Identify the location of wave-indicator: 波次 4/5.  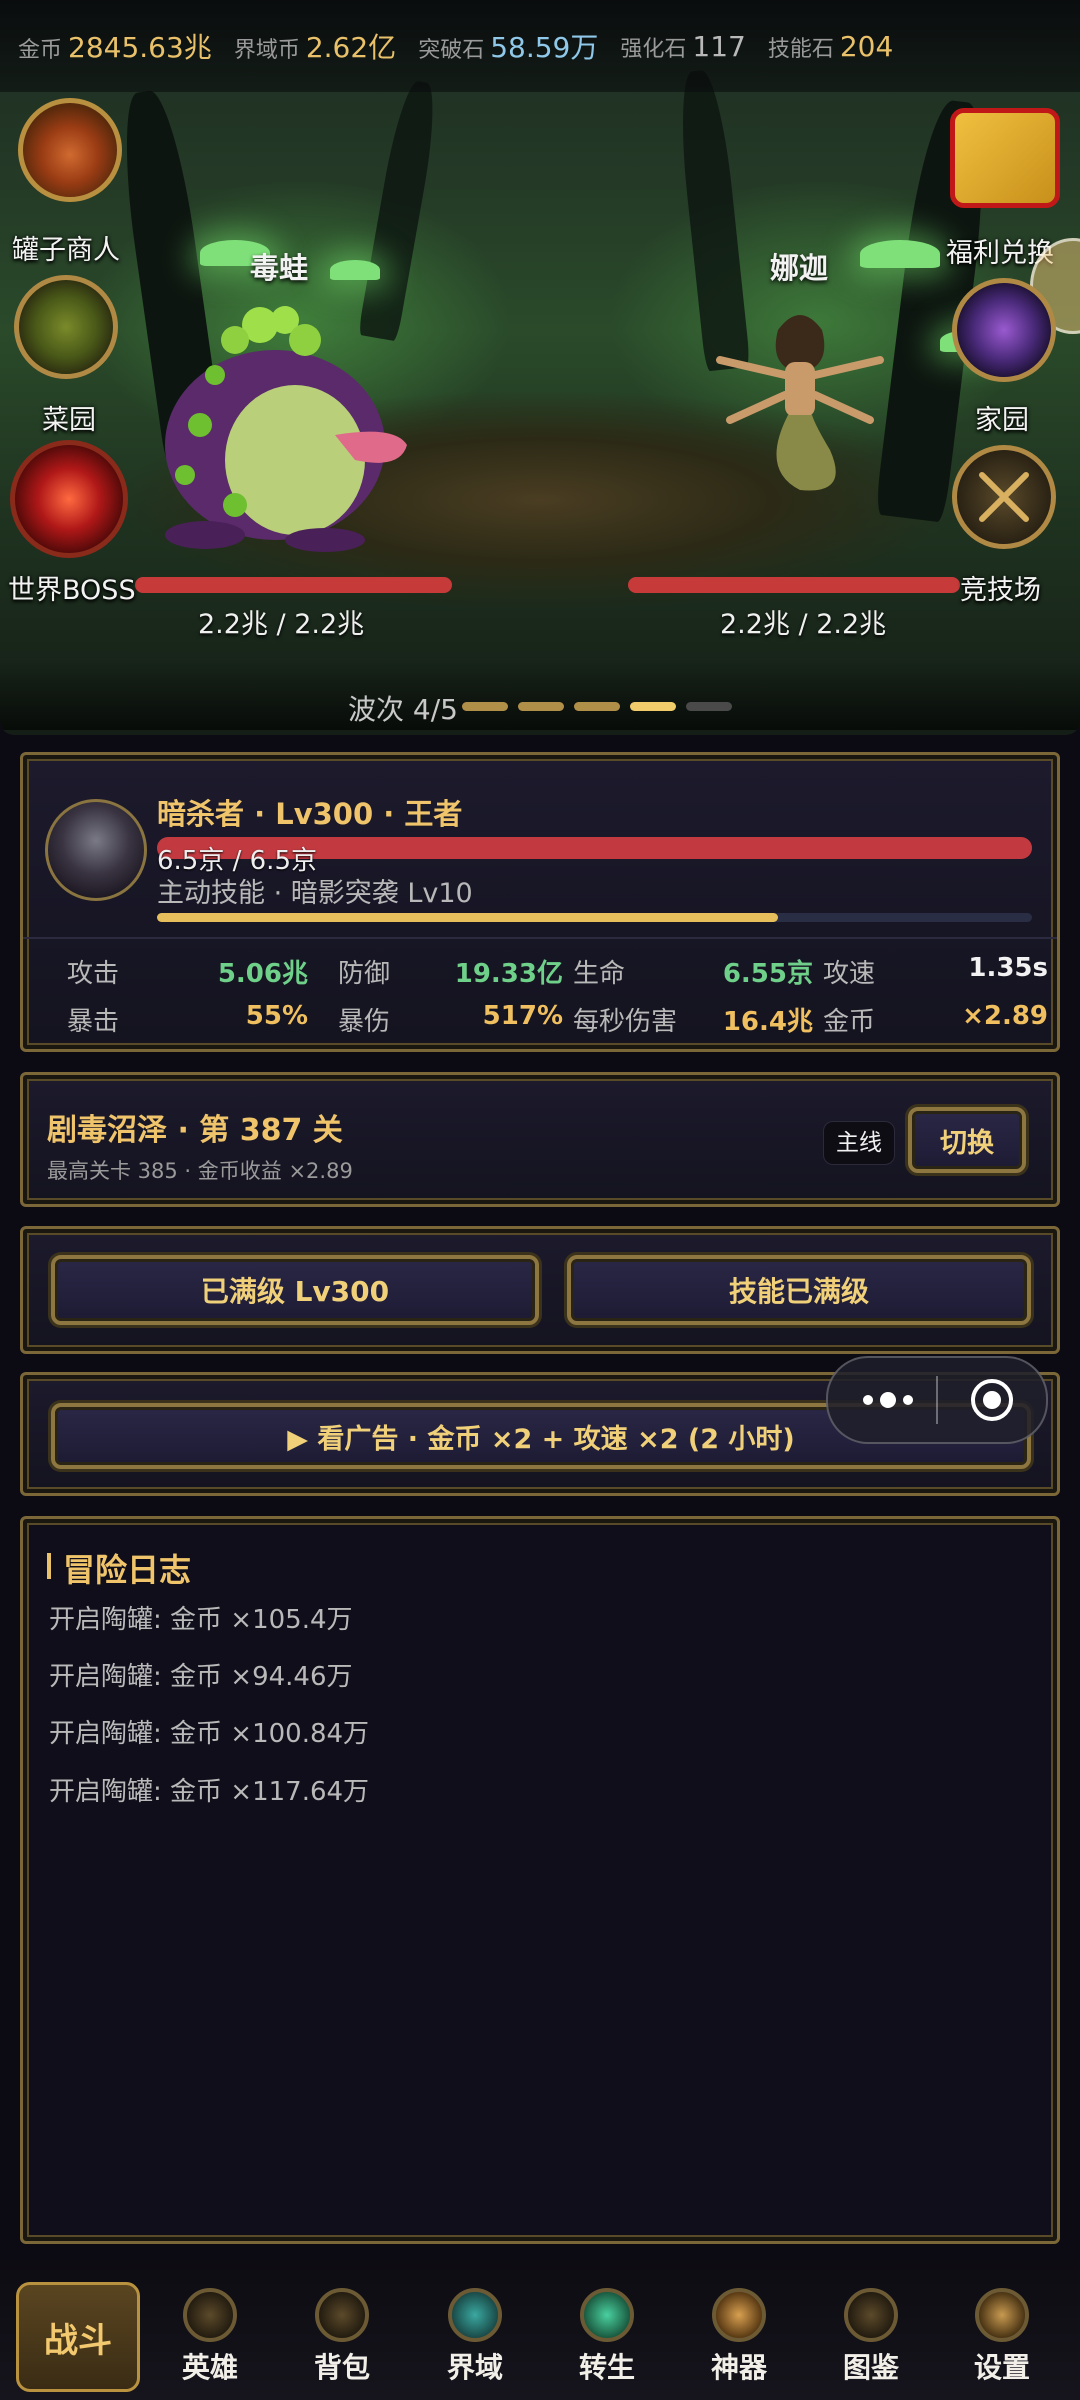
(540, 695).